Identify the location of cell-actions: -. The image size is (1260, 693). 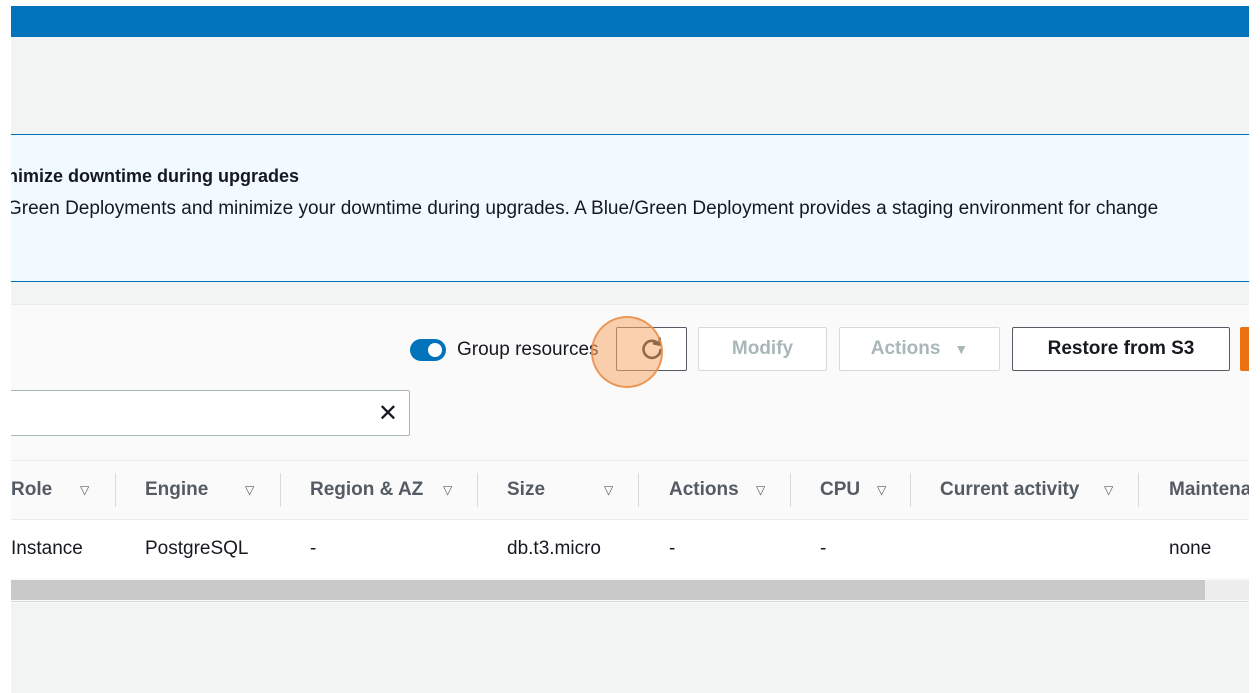
(672, 548).